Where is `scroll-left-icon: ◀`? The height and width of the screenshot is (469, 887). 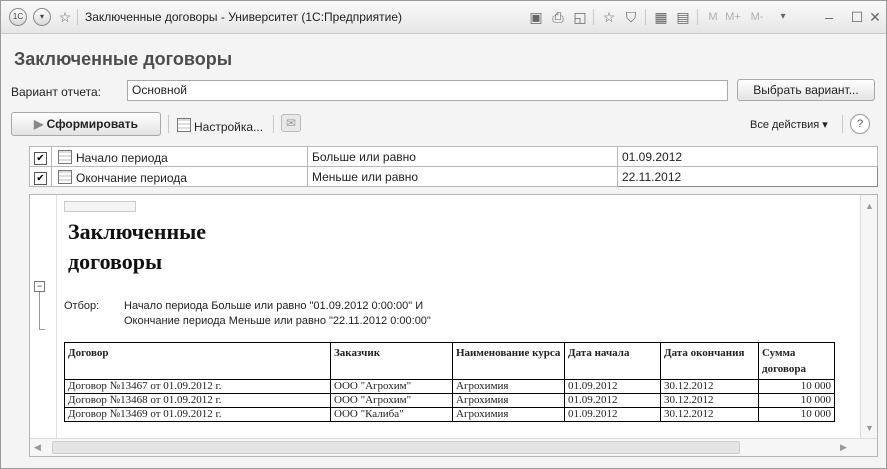
scroll-left-icon: ◀ is located at coordinates (37, 447).